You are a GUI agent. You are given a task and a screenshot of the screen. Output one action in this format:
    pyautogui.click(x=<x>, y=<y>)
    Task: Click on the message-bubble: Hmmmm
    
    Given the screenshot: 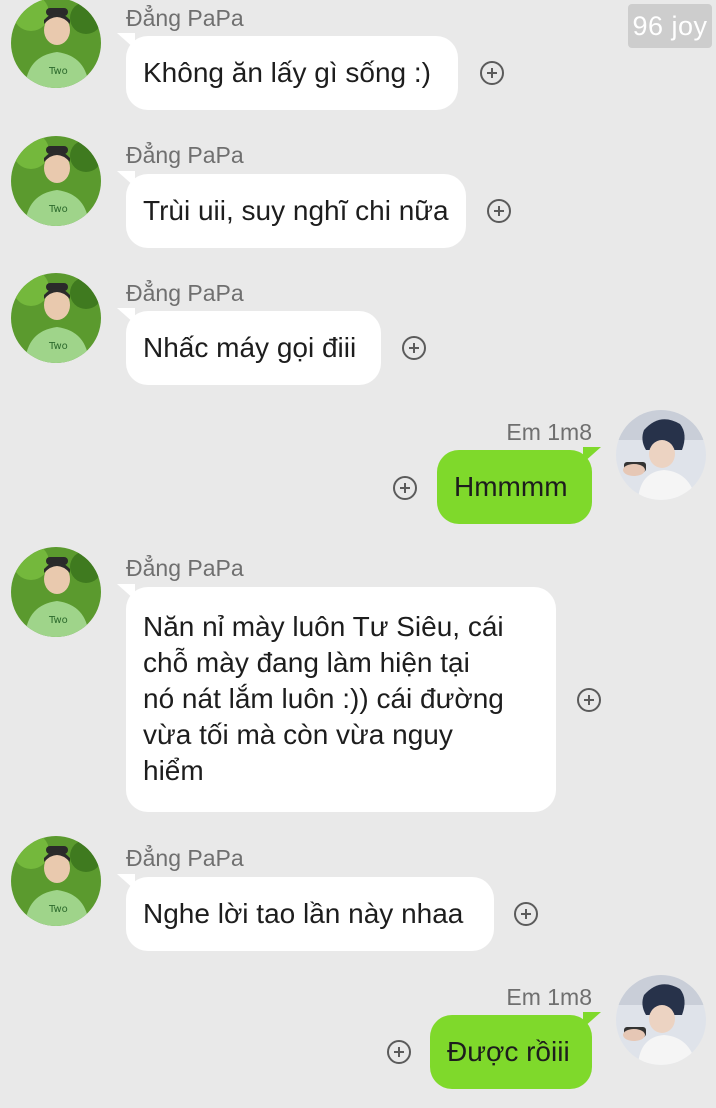 What is the action you would take?
    pyautogui.click(x=519, y=485)
    